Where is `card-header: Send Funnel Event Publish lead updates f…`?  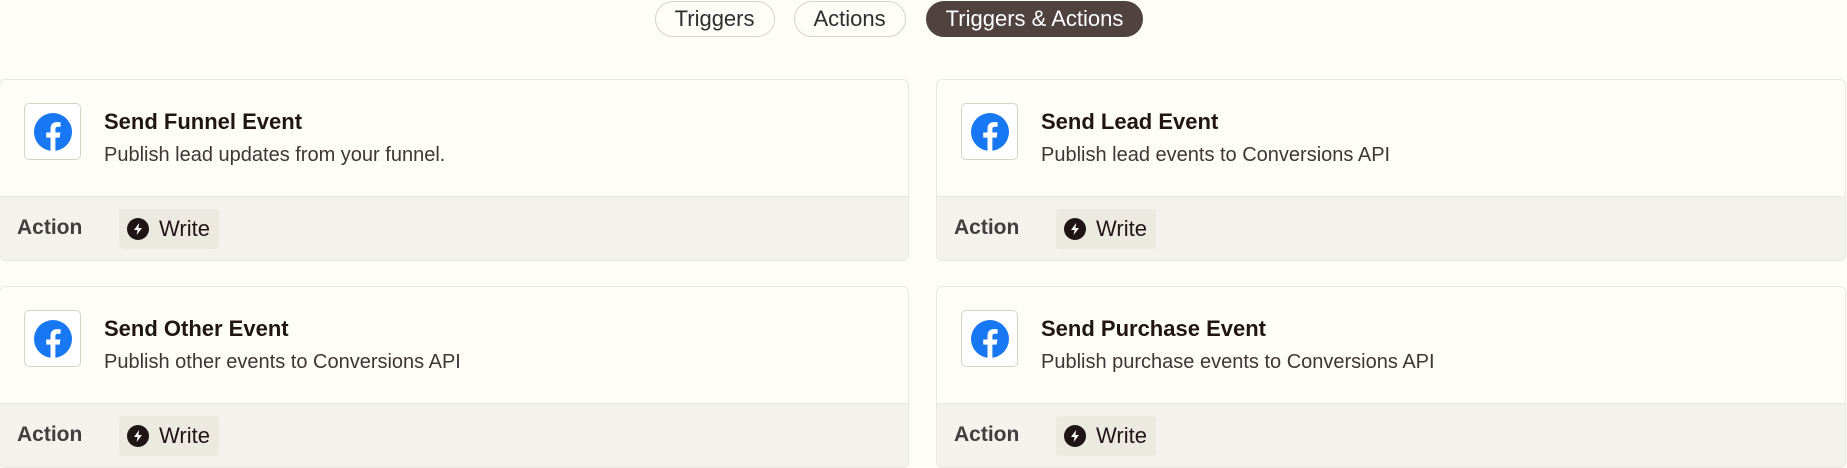 card-header: Send Funnel Event Publish lead updates f… is located at coordinates (454, 138).